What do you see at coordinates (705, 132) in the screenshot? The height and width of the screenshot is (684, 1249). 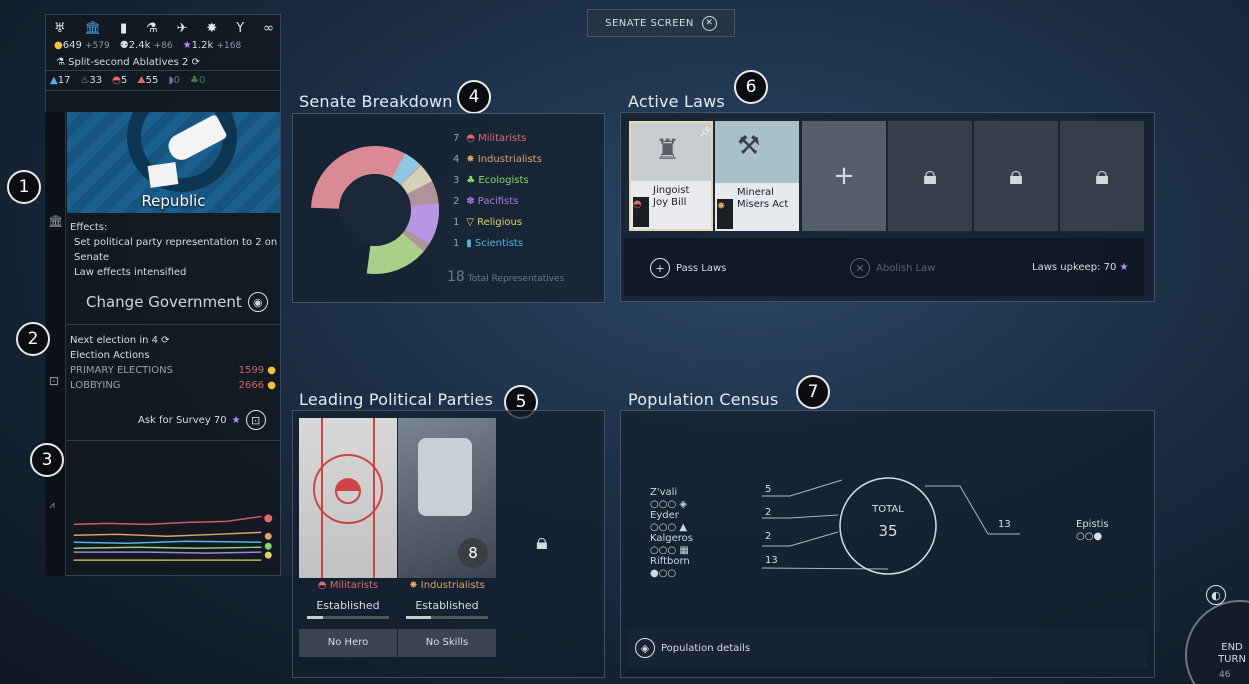 I see `pin-icon: 📌︎` at bounding box center [705, 132].